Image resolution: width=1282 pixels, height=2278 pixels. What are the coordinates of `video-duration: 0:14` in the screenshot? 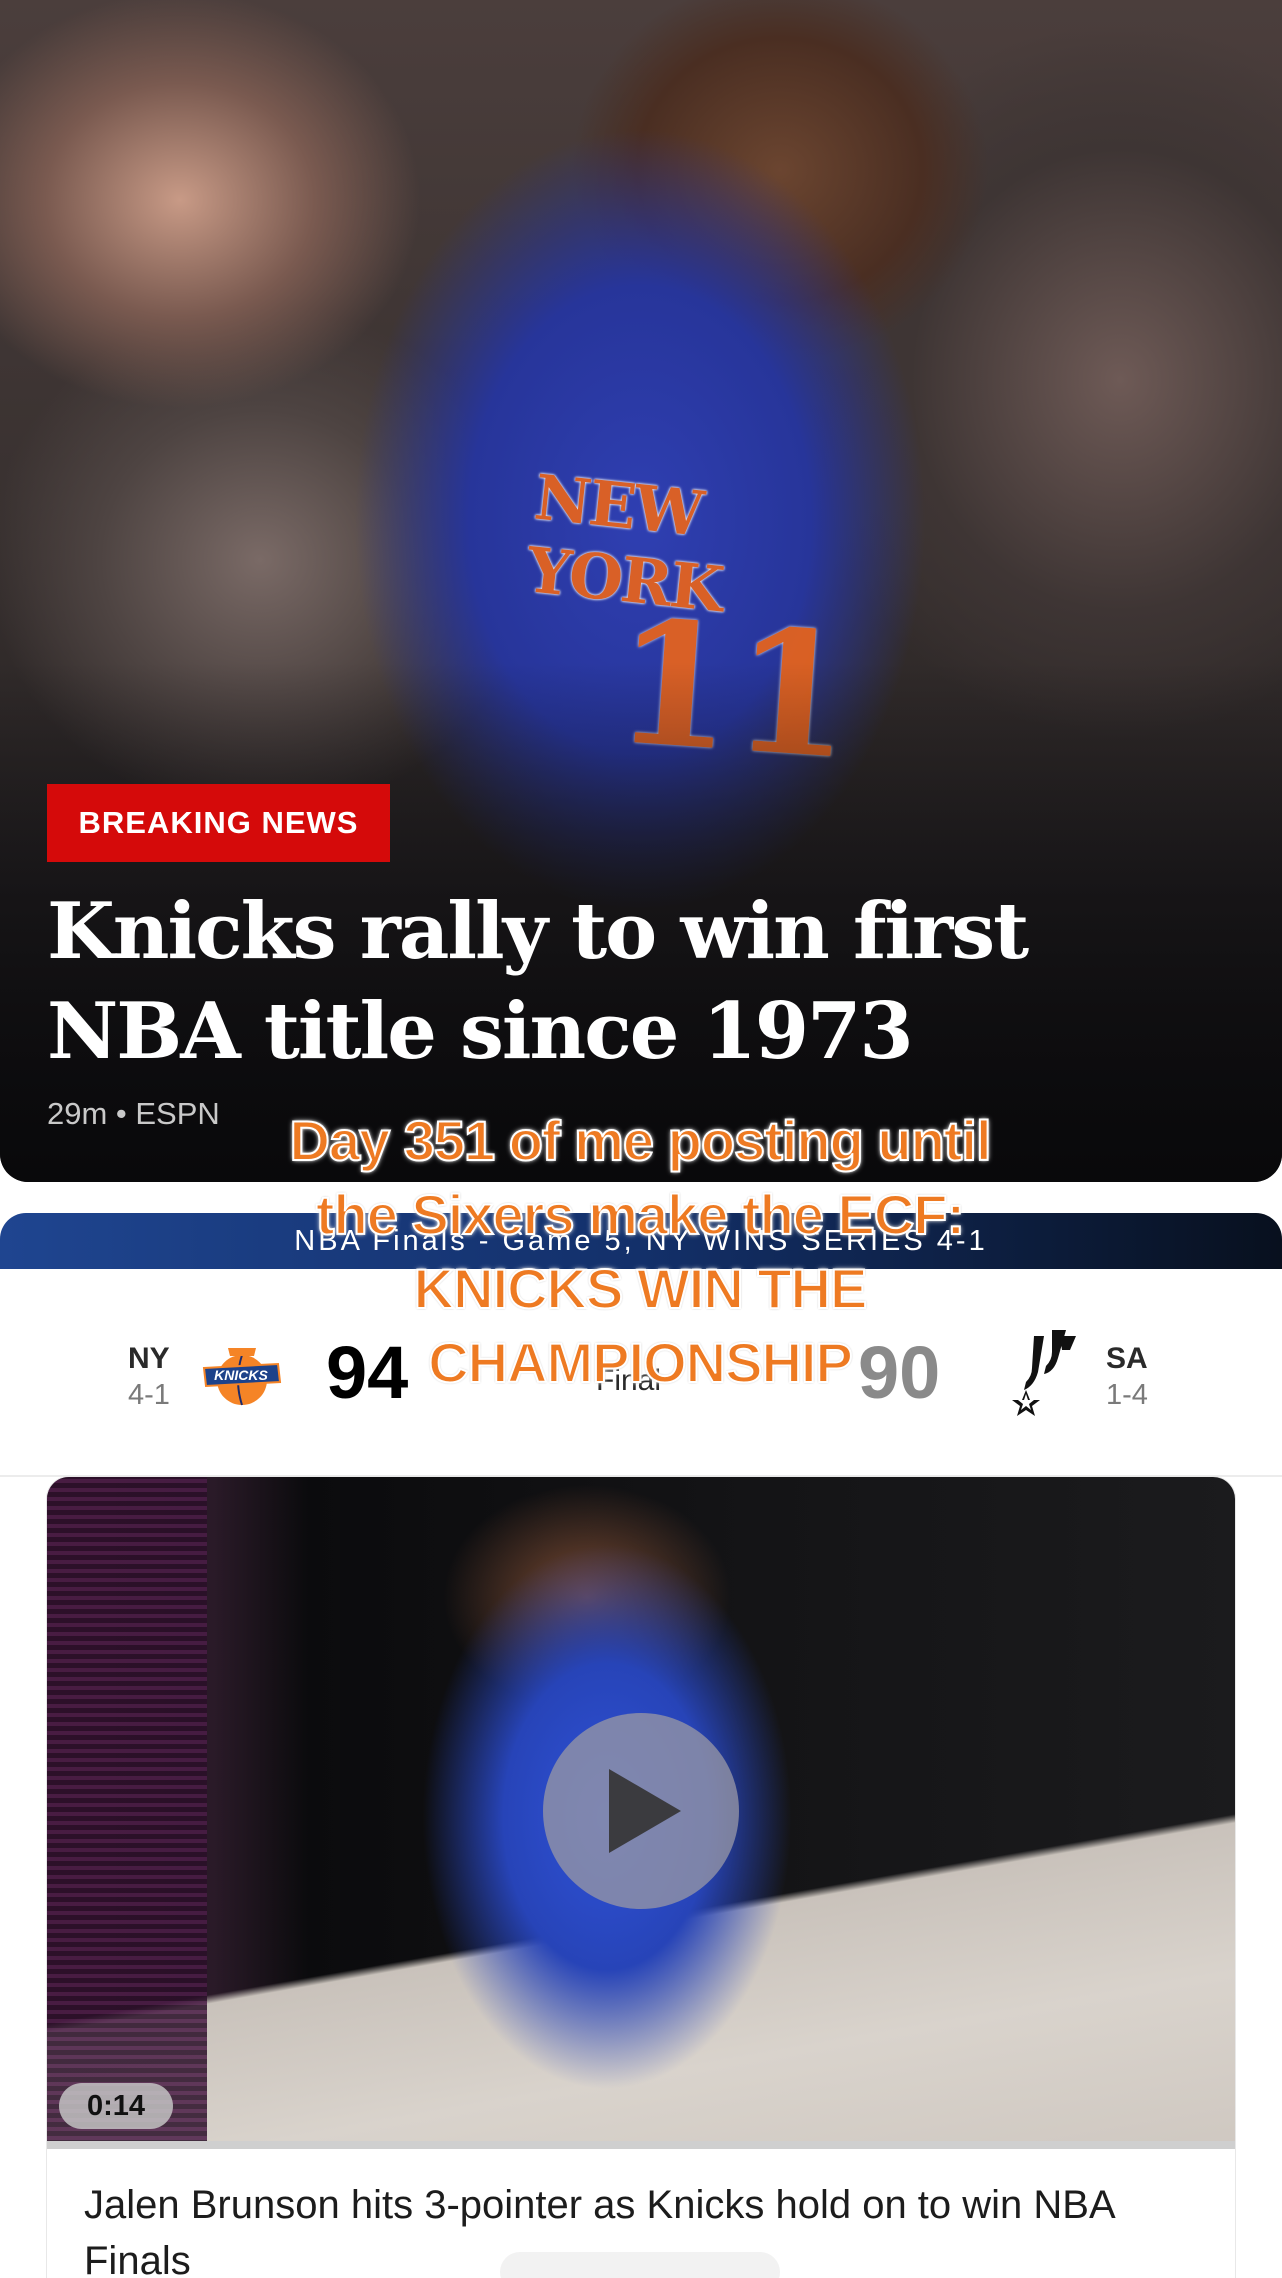 It's located at (116, 2106).